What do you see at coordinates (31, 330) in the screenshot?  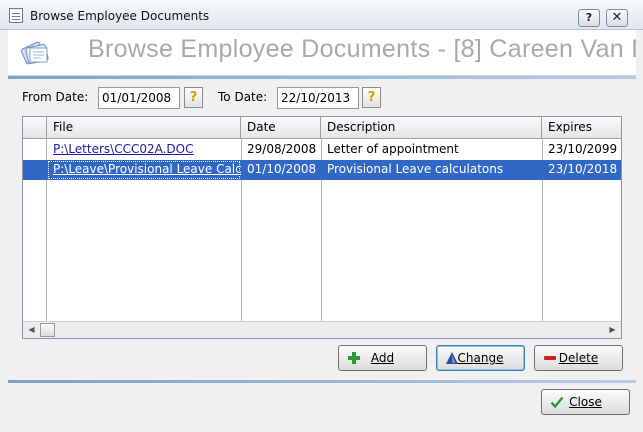 I see `scroll-left-icon: ◀` at bounding box center [31, 330].